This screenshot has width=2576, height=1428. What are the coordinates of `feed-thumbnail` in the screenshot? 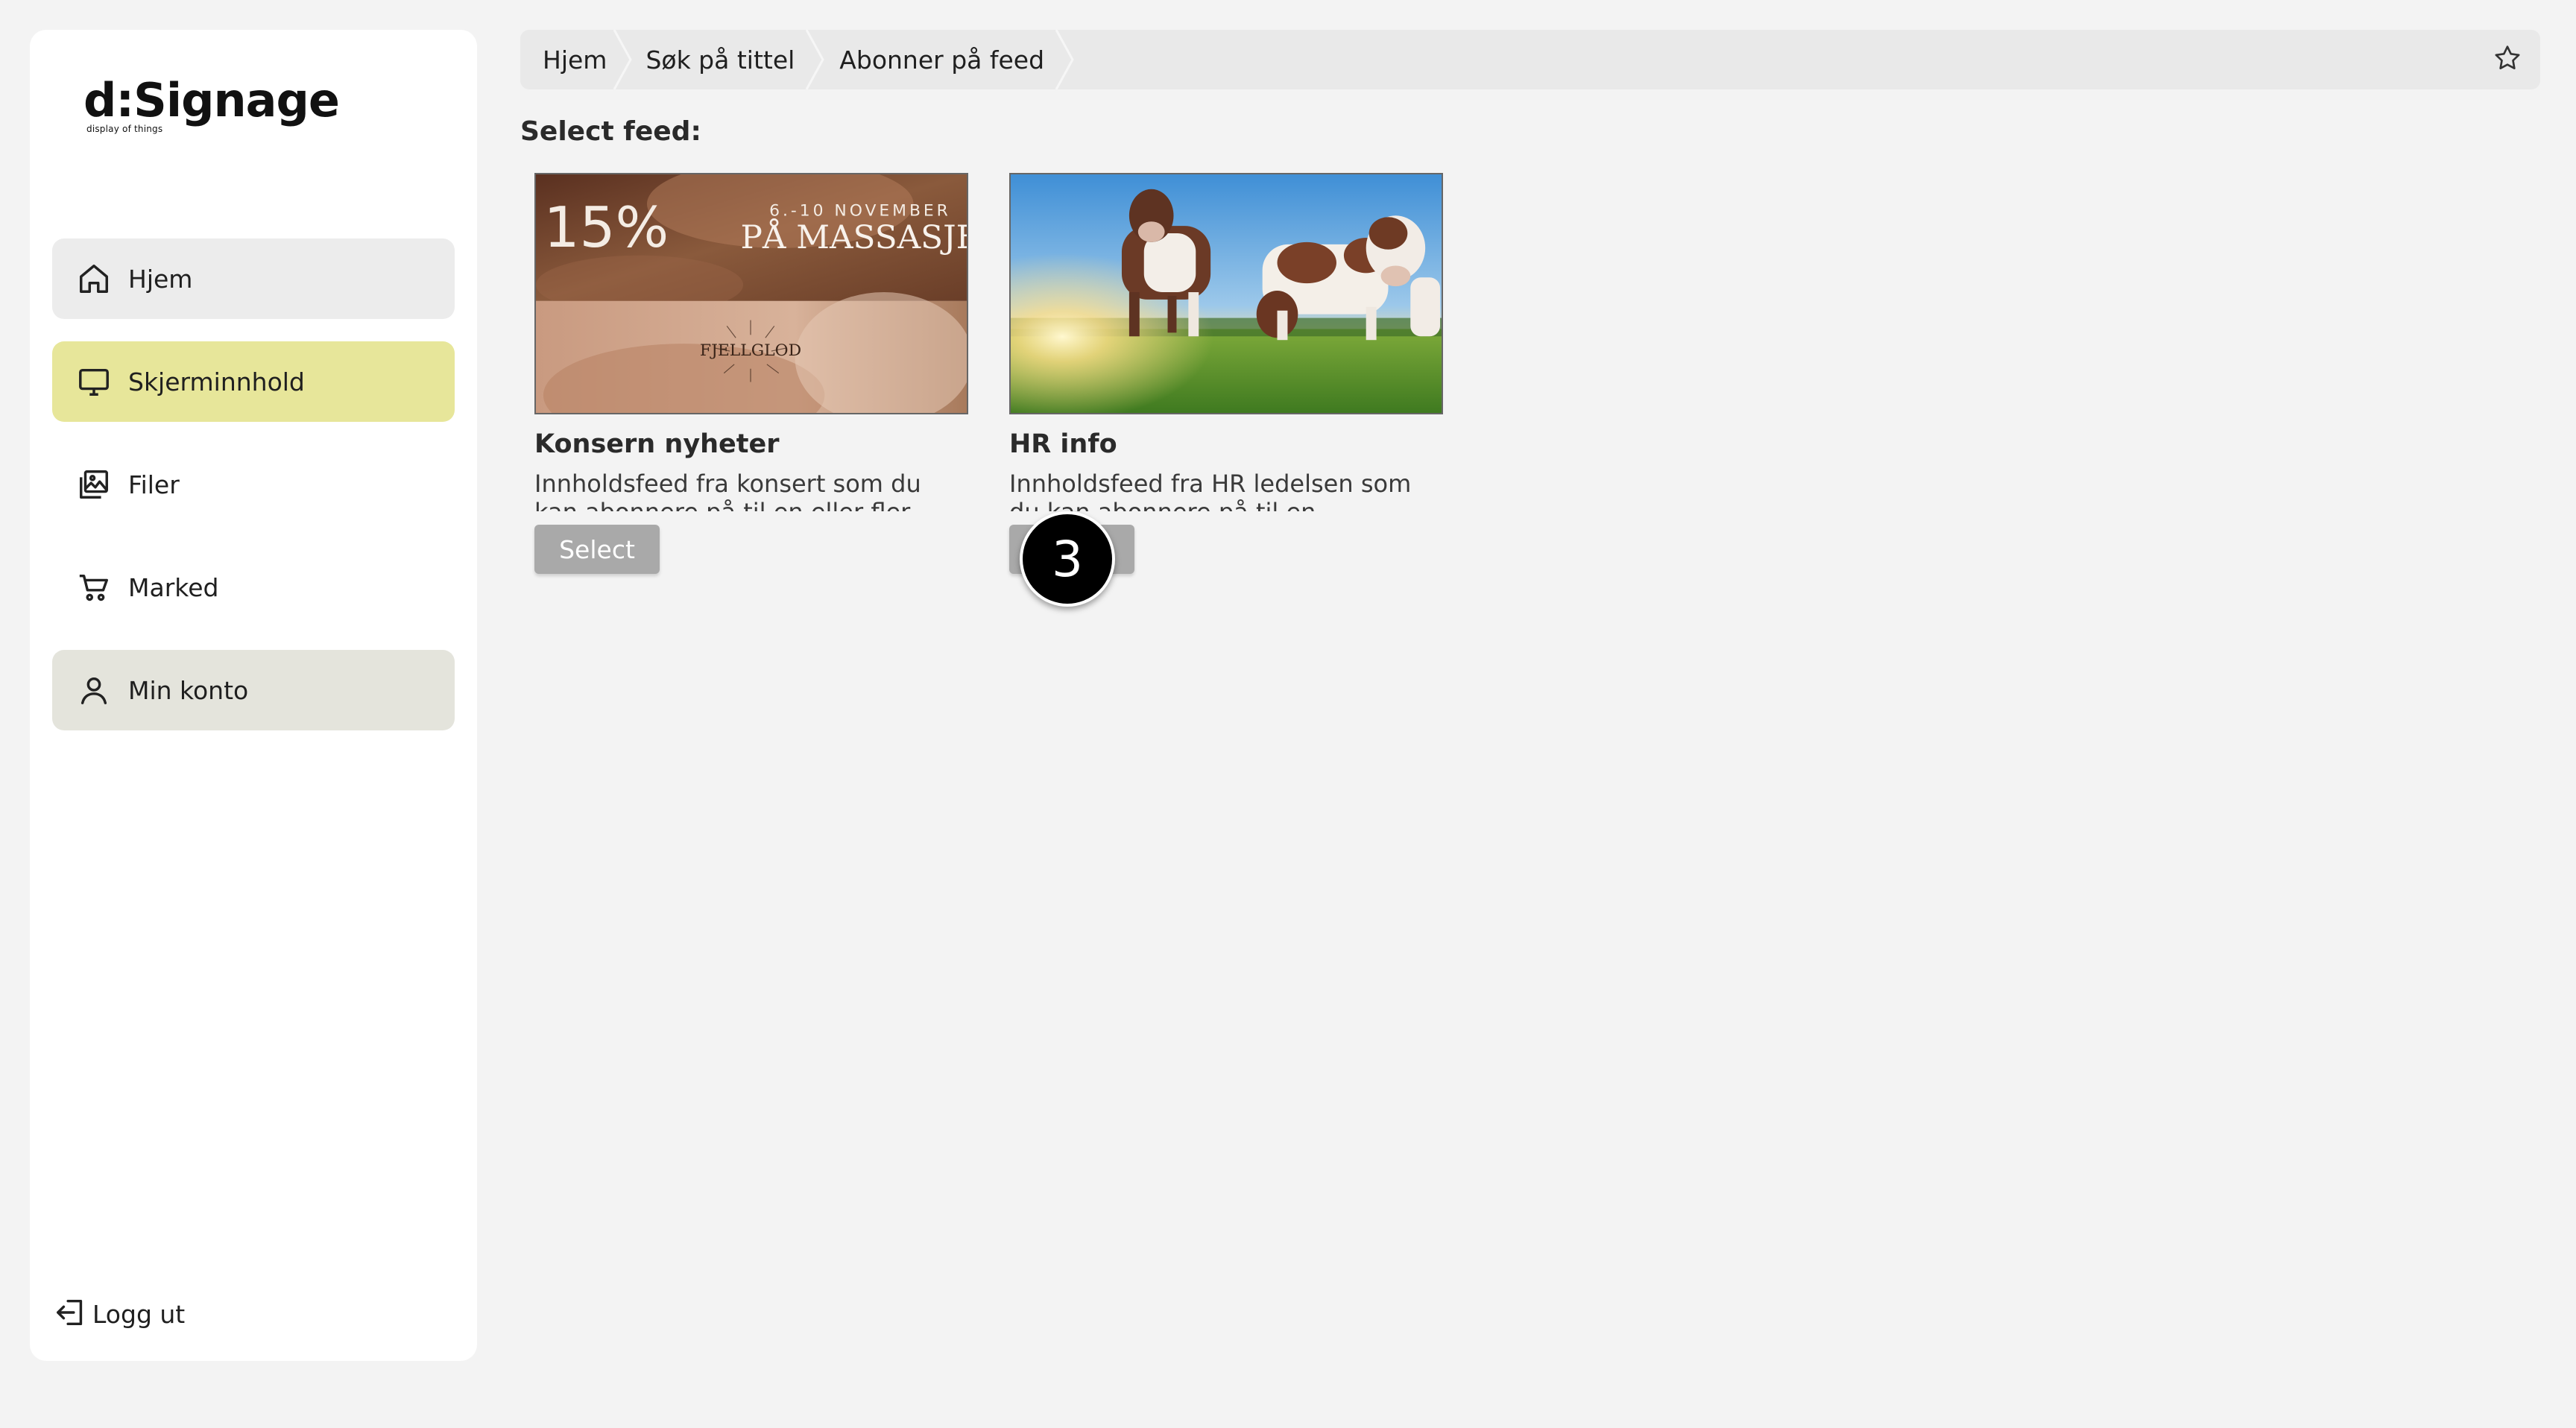 It's located at (1226, 293).